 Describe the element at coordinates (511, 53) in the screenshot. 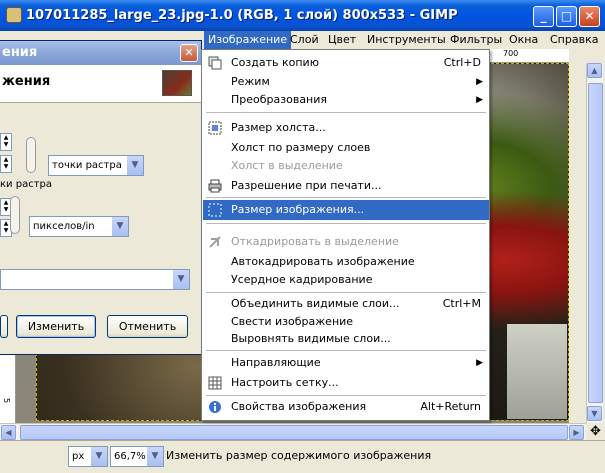

I see `ruler-tick: 700` at that location.